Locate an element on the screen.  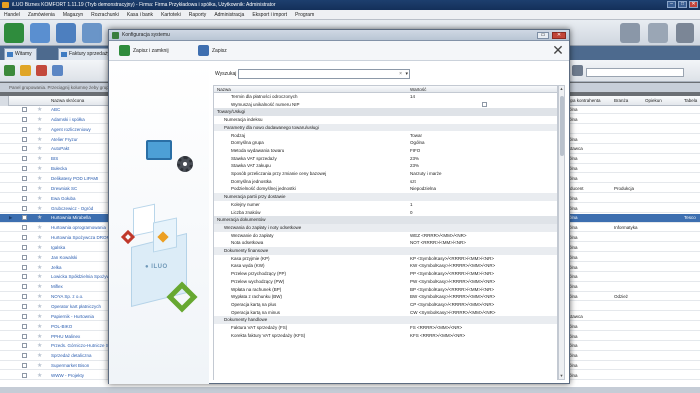
scroll-thumb is located at coordinates (562, 126).